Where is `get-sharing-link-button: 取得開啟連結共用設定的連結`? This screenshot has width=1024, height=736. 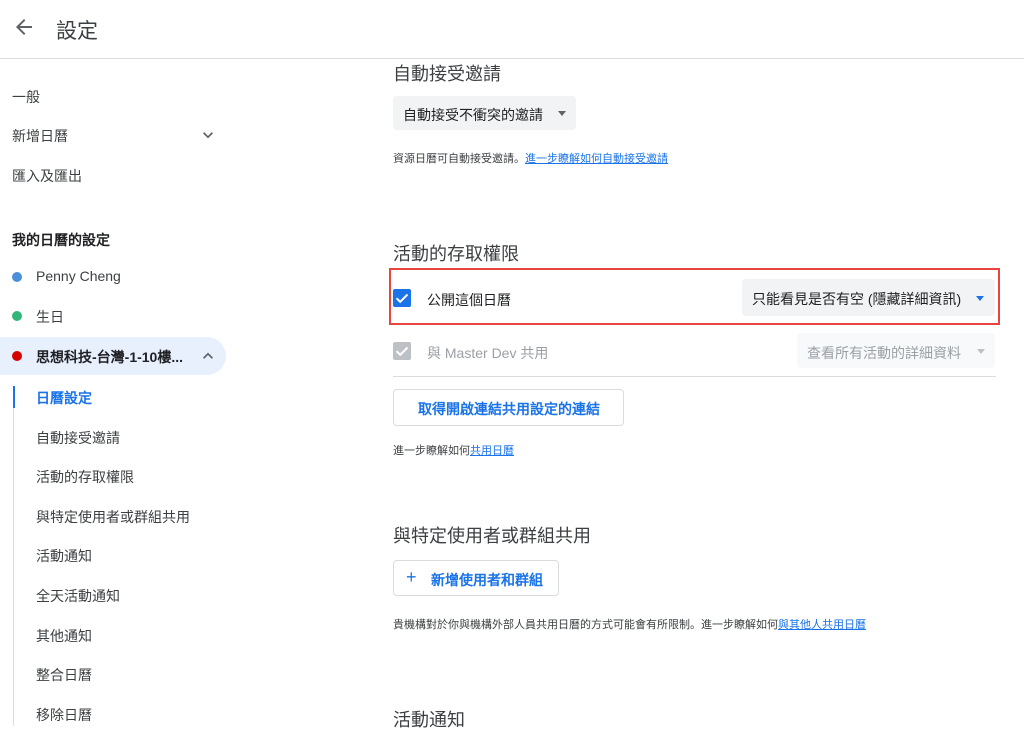
get-sharing-link-button: 取得開啟連結共用設定的連結 is located at coordinates (508, 407).